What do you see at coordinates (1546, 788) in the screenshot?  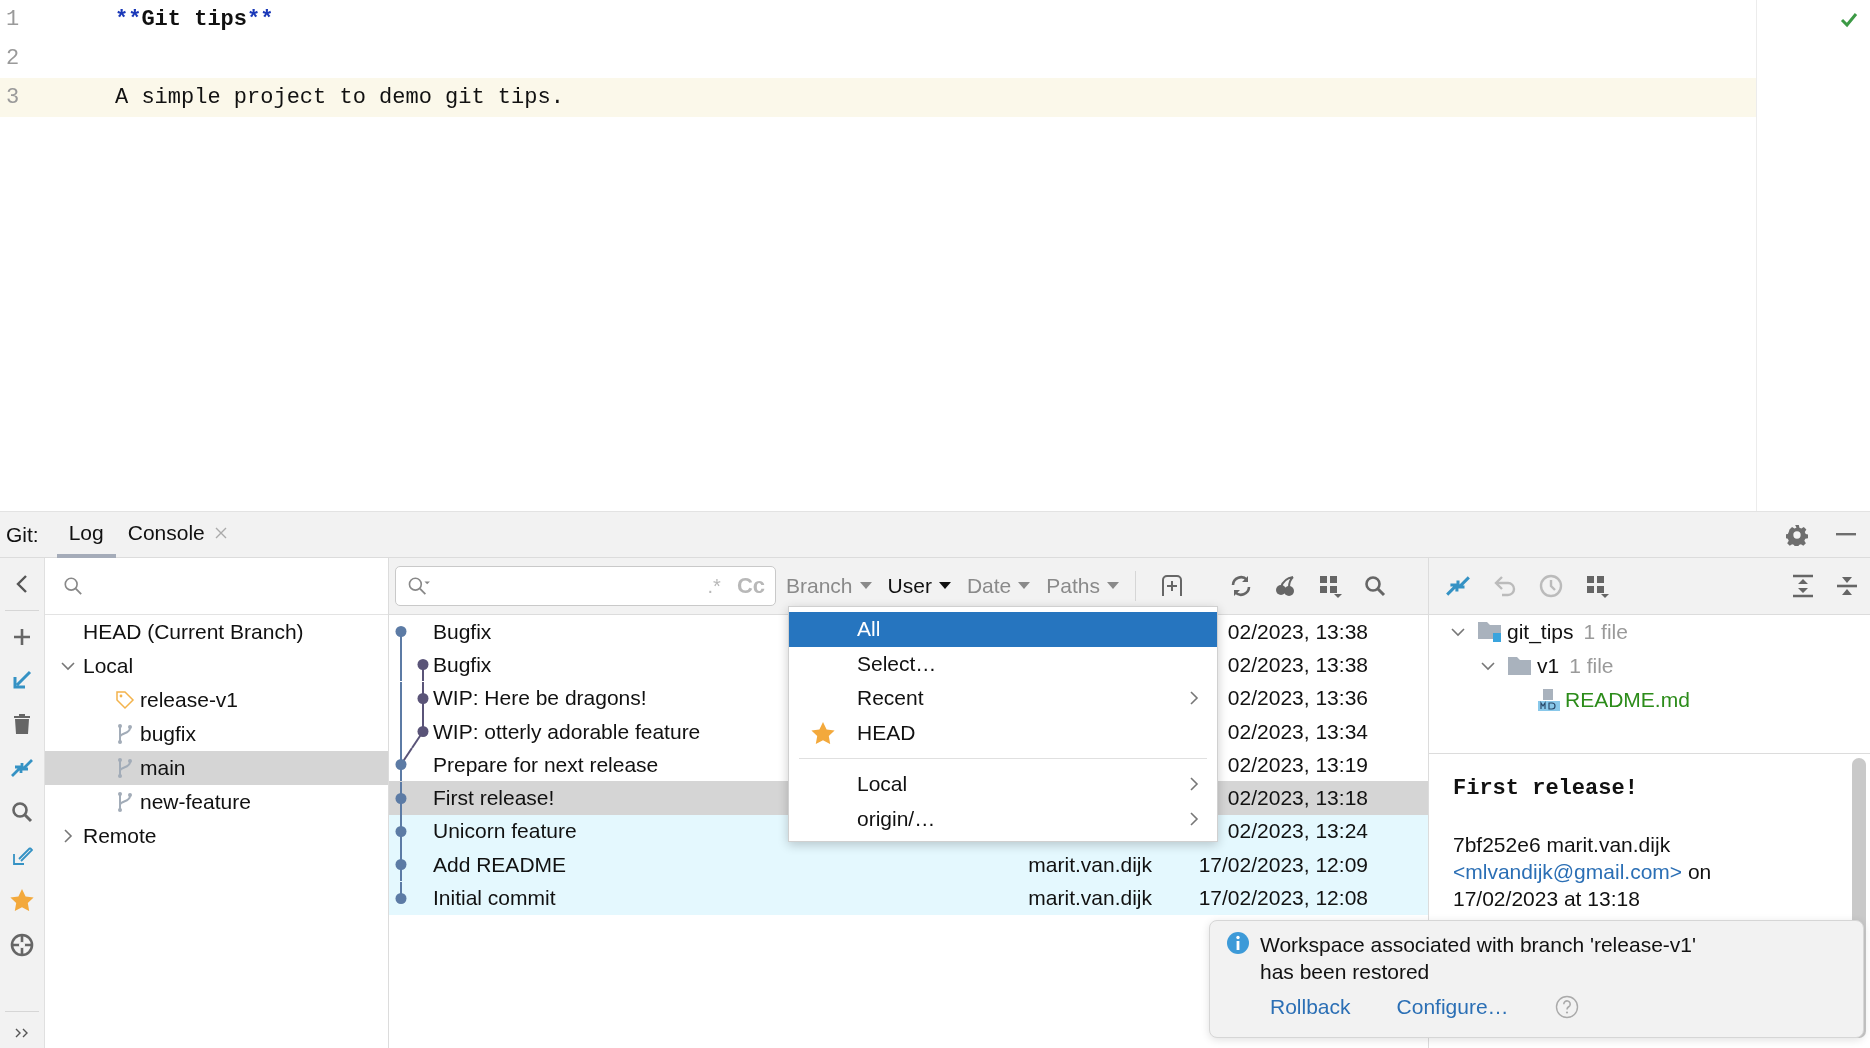 I see `commit-subject: First release!` at bounding box center [1546, 788].